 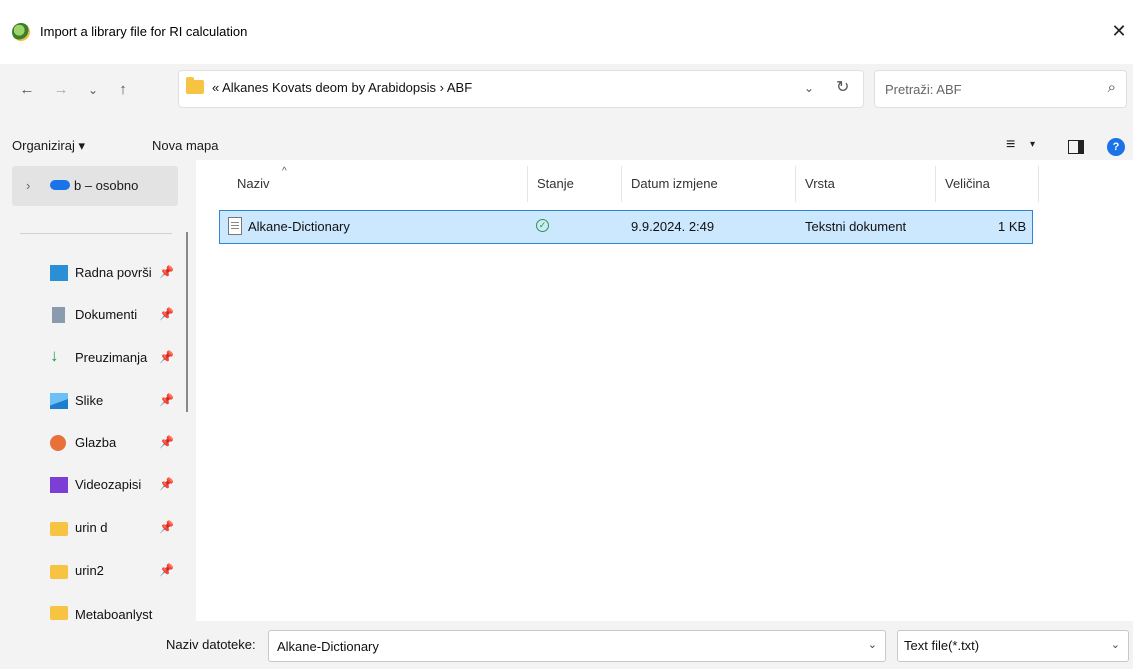 What do you see at coordinates (187, 322) in the screenshot?
I see `sidebar-scrollbar` at bounding box center [187, 322].